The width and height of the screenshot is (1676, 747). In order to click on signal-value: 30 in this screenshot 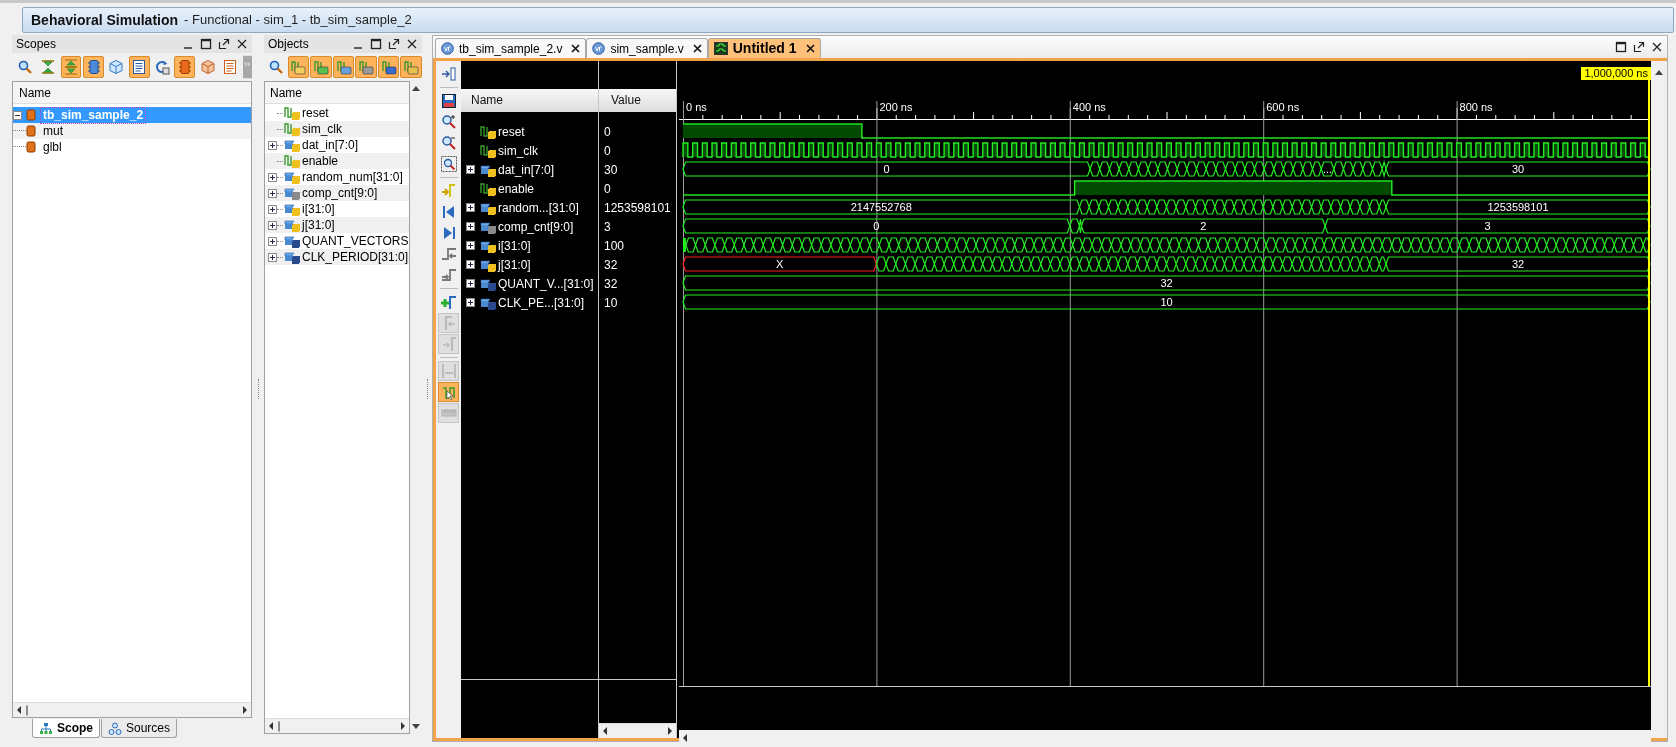, I will do `click(611, 170)`.